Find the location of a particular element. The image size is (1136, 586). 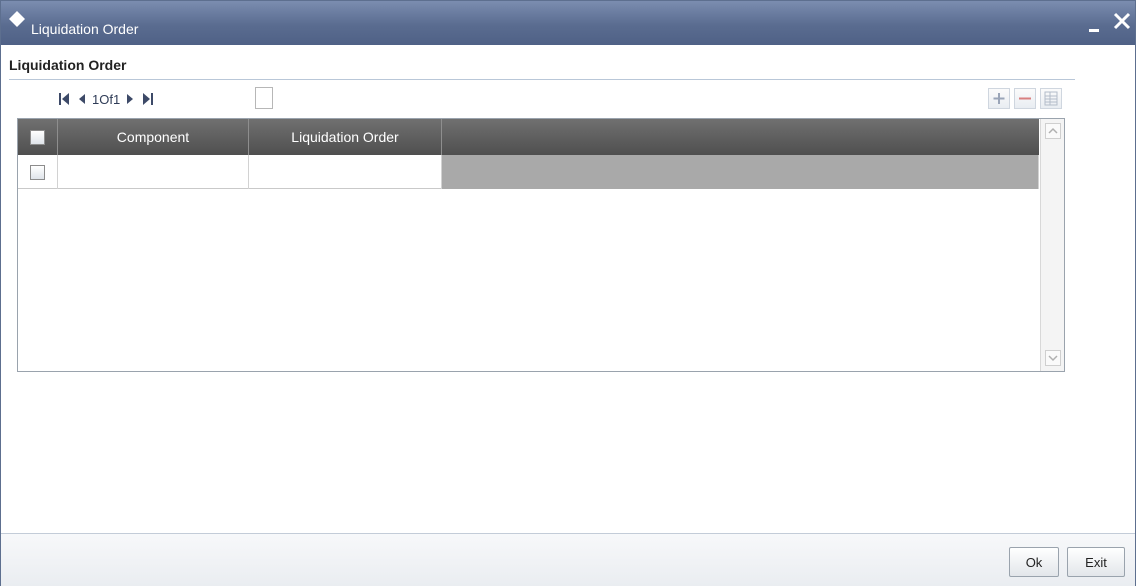

row-checkbox is located at coordinates (37, 172).